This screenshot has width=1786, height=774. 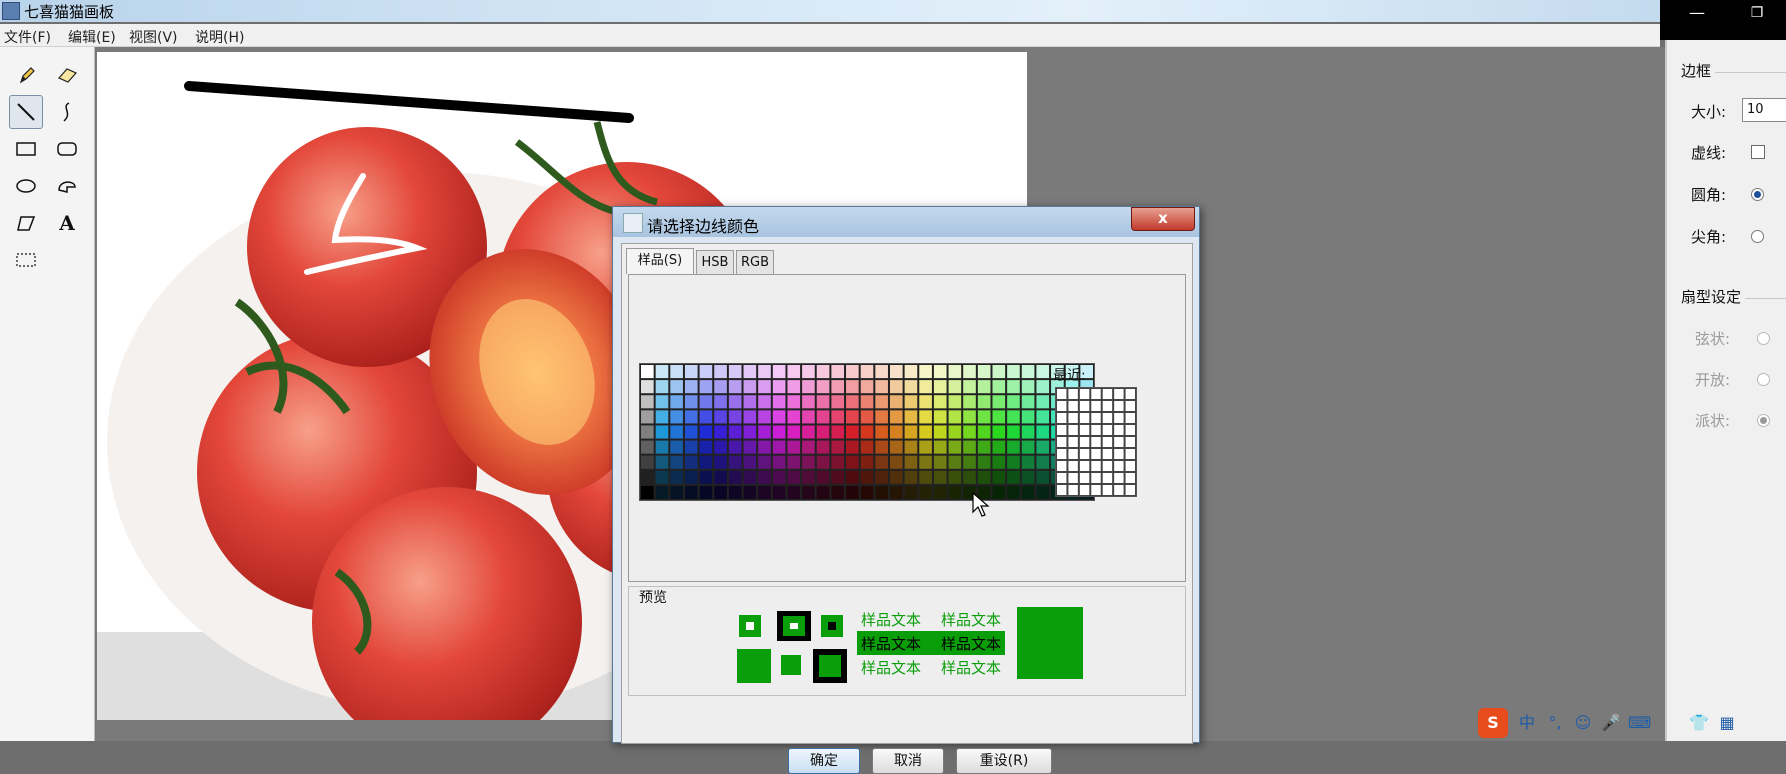 What do you see at coordinates (1611, 723) in the screenshot?
I see `microphone-icon: 🎤` at bounding box center [1611, 723].